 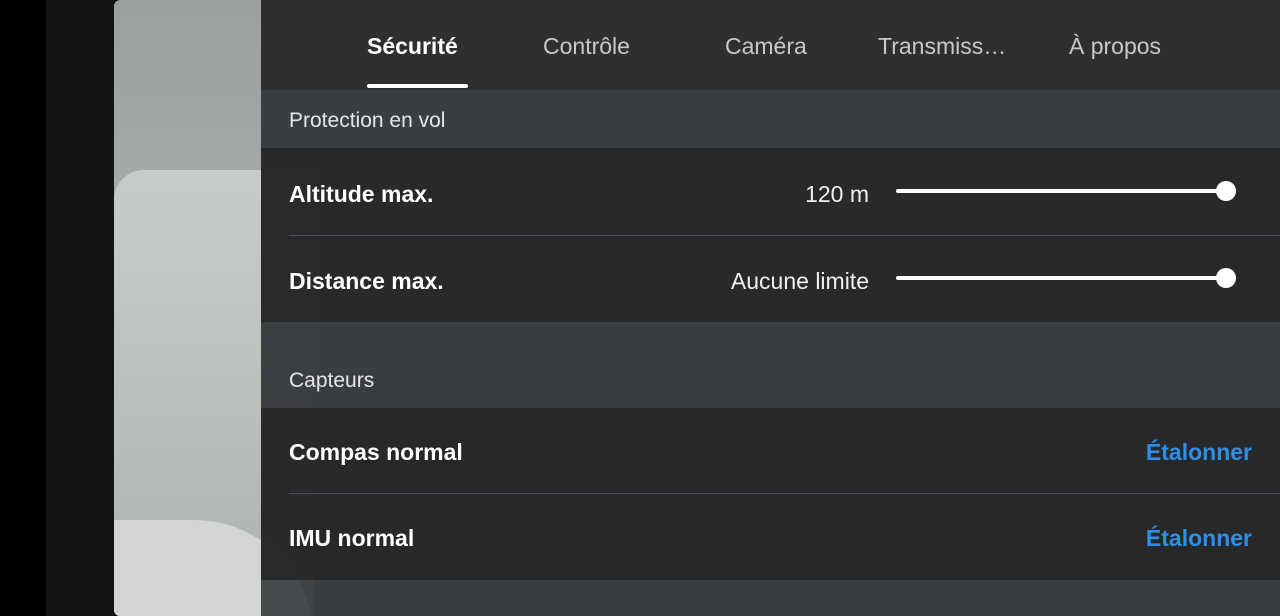 I want to click on active-tab-indicator, so click(x=417, y=86).